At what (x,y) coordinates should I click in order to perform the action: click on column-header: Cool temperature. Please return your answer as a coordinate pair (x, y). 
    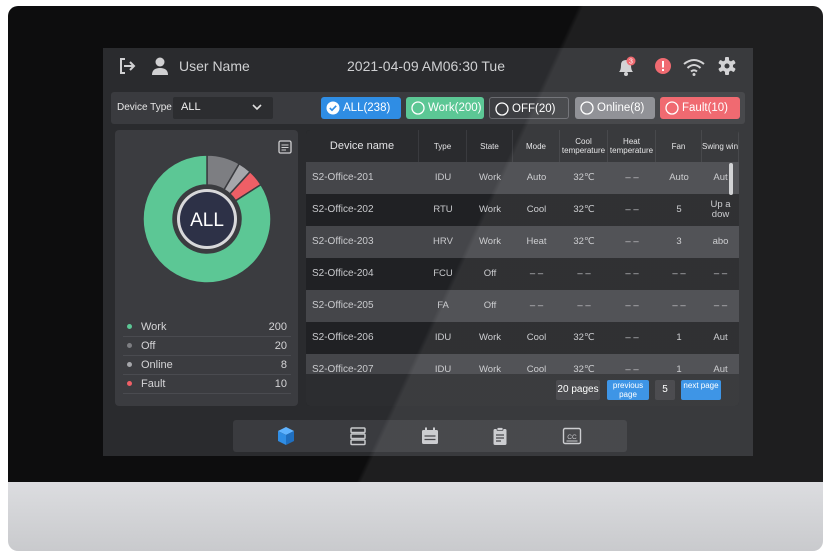
    Looking at the image, I should click on (584, 146).